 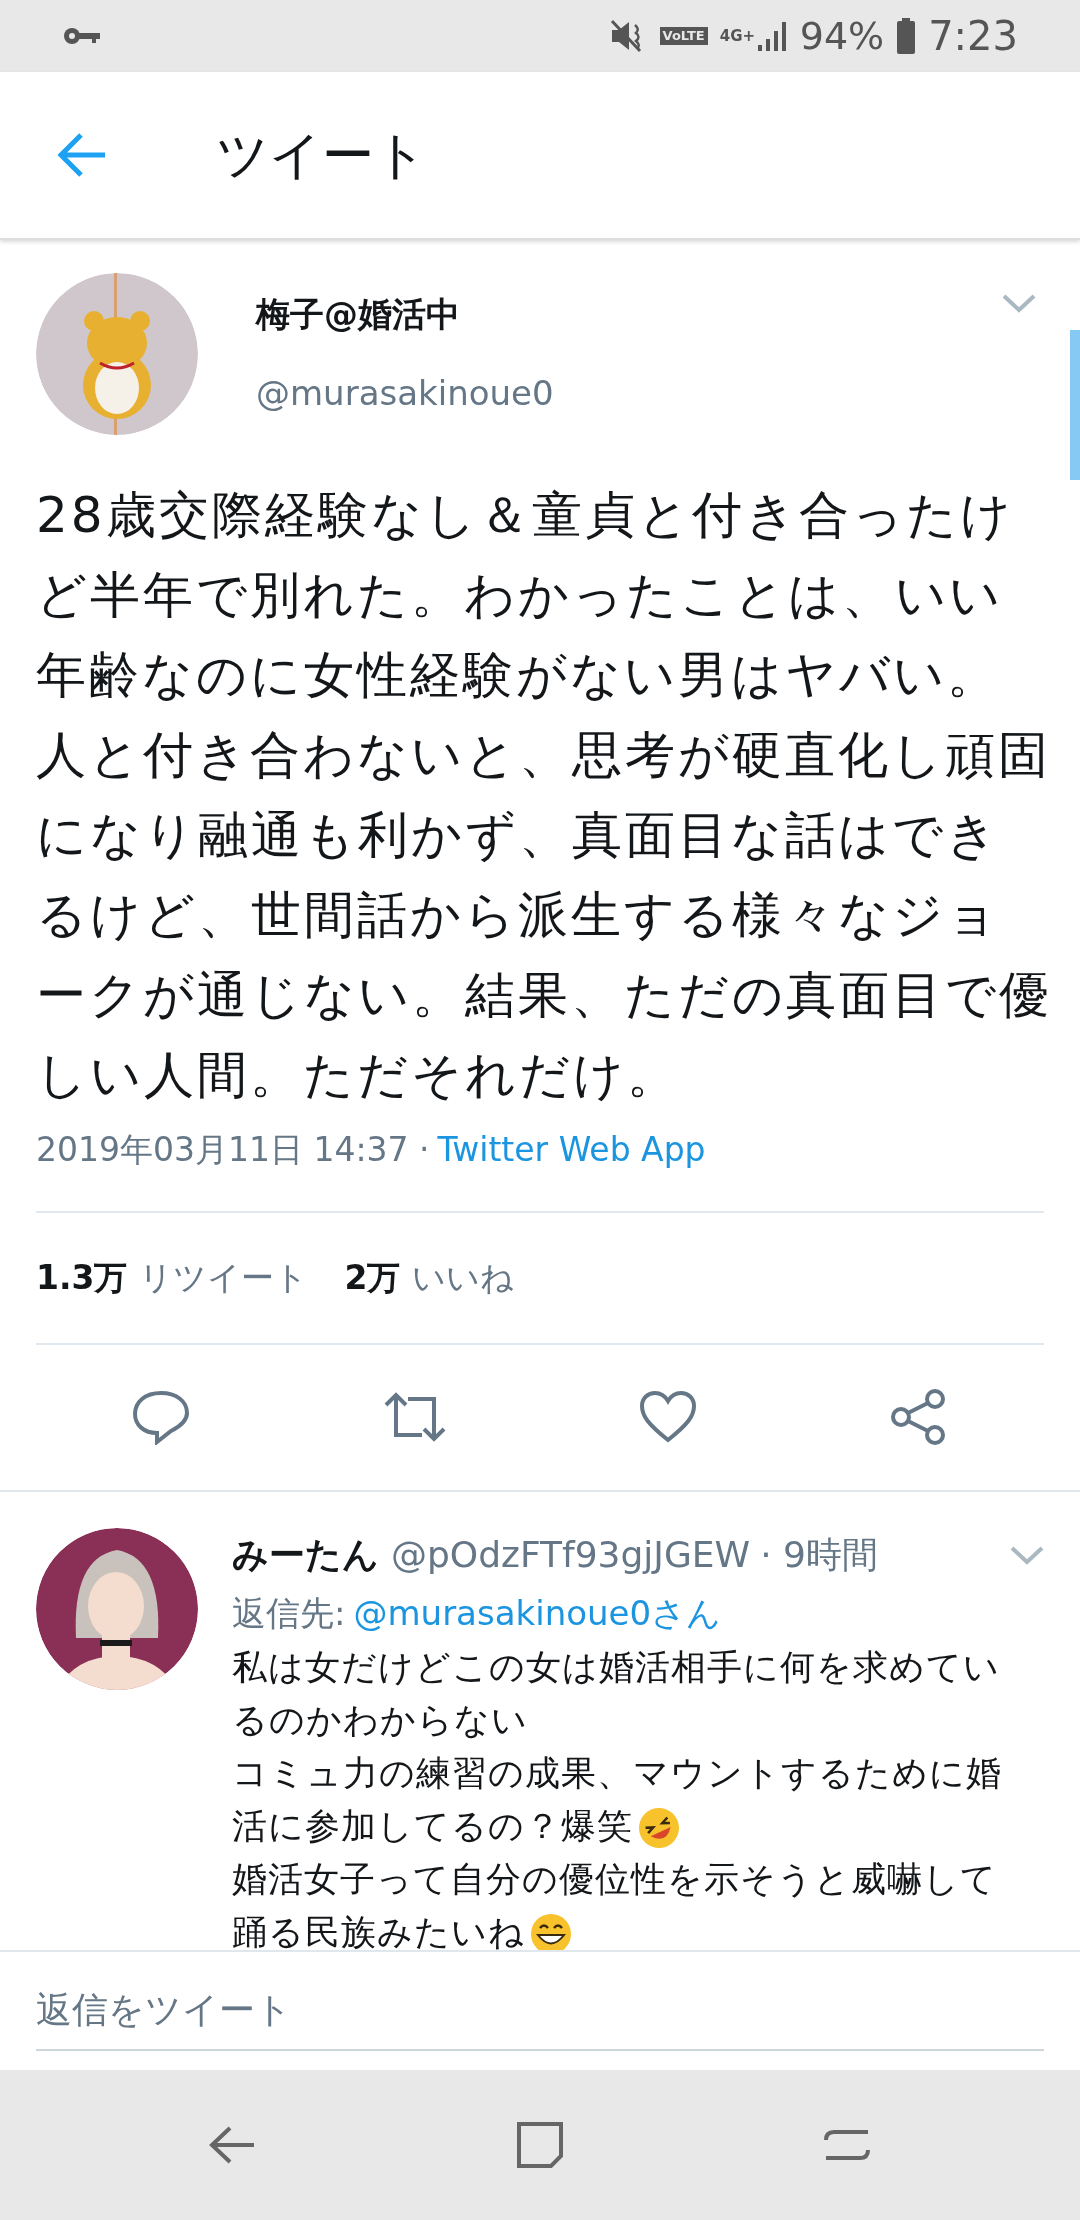 What do you see at coordinates (571, 1150) in the screenshot?
I see `source-link: Twitter Web App` at bounding box center [571, 1150].